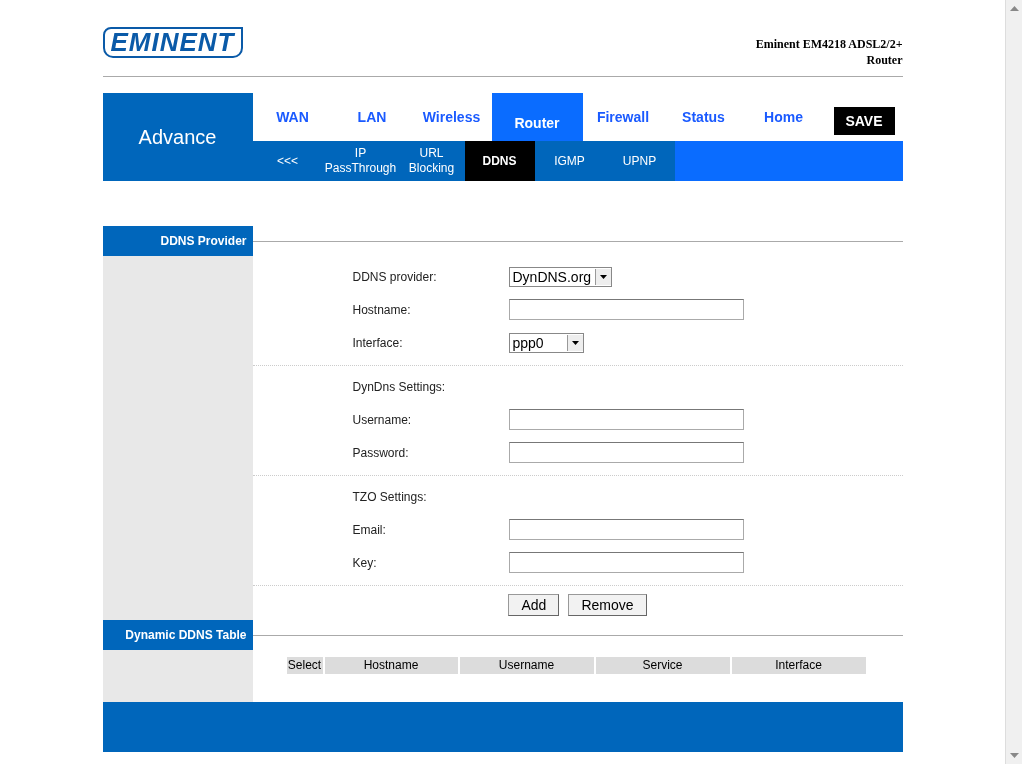 The height and width of the screenshot is (764, 1022). I want to click on brand-logo: EMINENT, so click(172, 42).